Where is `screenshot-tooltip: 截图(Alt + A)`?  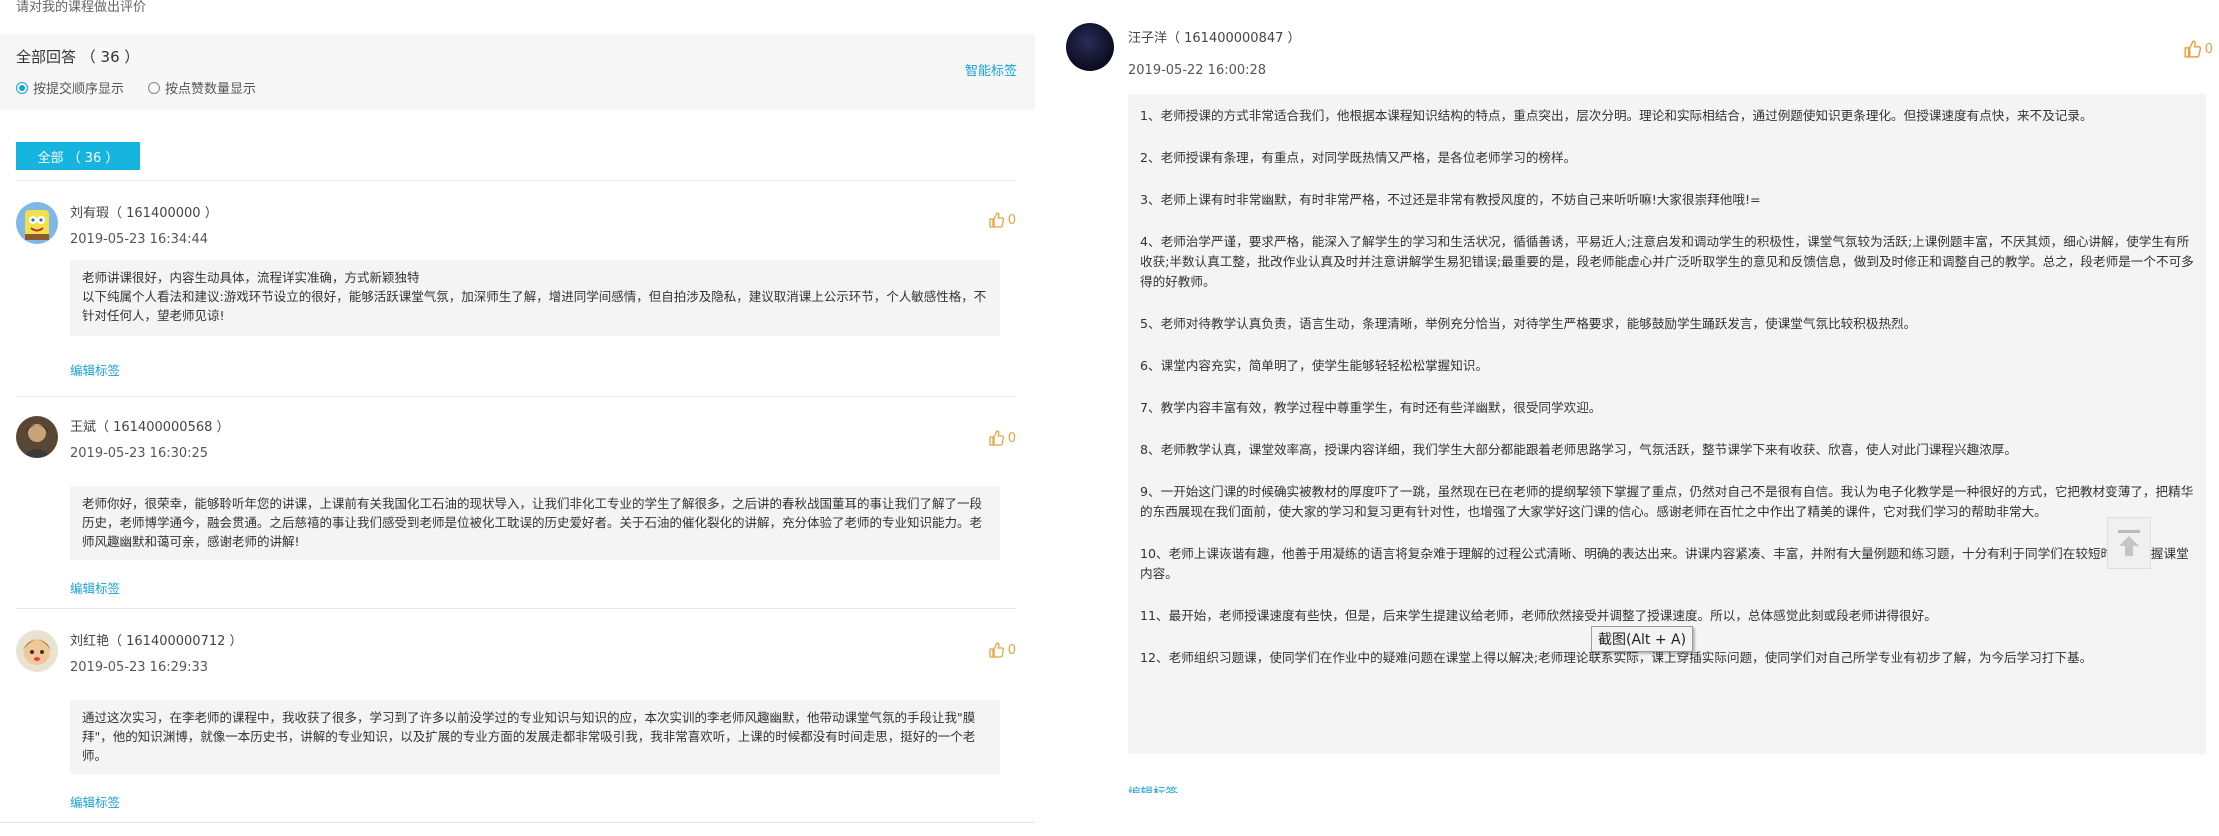
screenshot-tooltip: 截图(Alt + A) is located at coordinates (1642, 639).